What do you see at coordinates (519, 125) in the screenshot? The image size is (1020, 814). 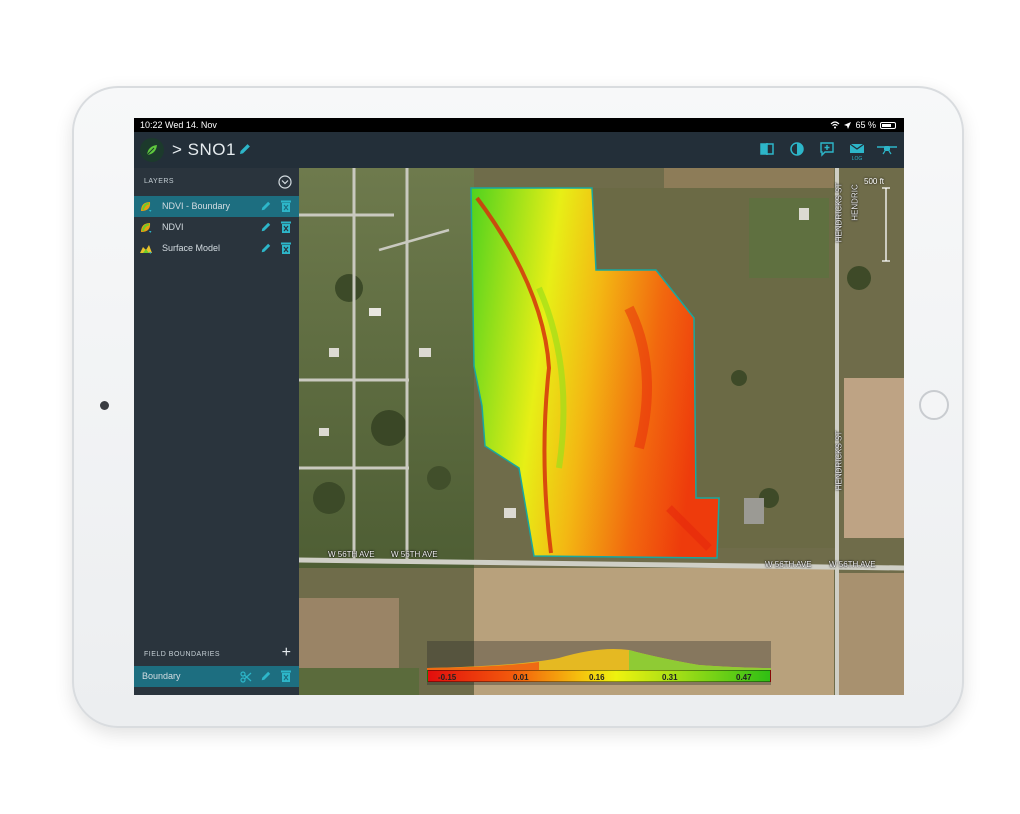 I see `status-bar: 10:22 Wed 14. Nov 65 %` at bounding box center [519, 125].